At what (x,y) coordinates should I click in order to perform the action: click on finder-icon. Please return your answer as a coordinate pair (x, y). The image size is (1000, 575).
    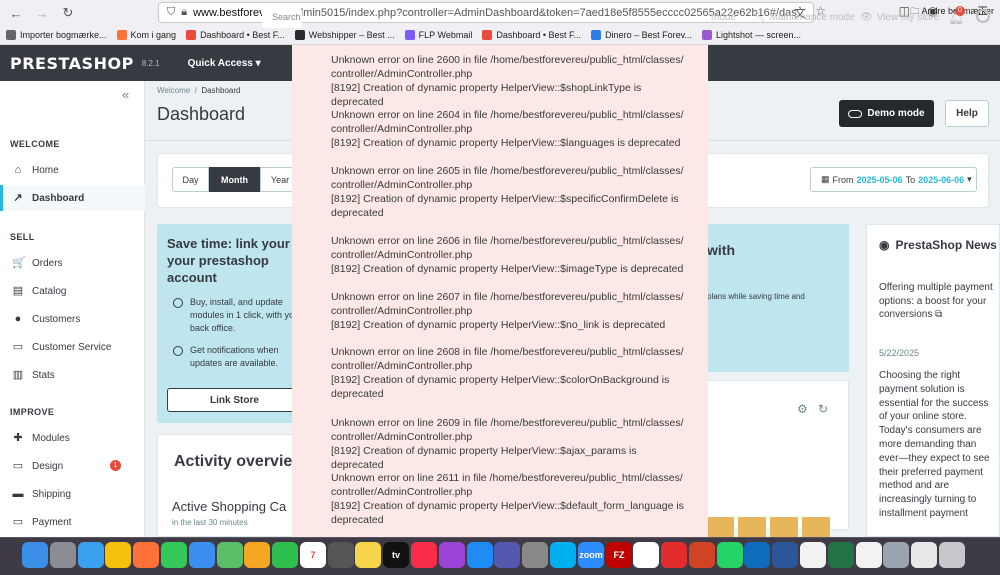
    Looking at the image, I should click on (35, 555).